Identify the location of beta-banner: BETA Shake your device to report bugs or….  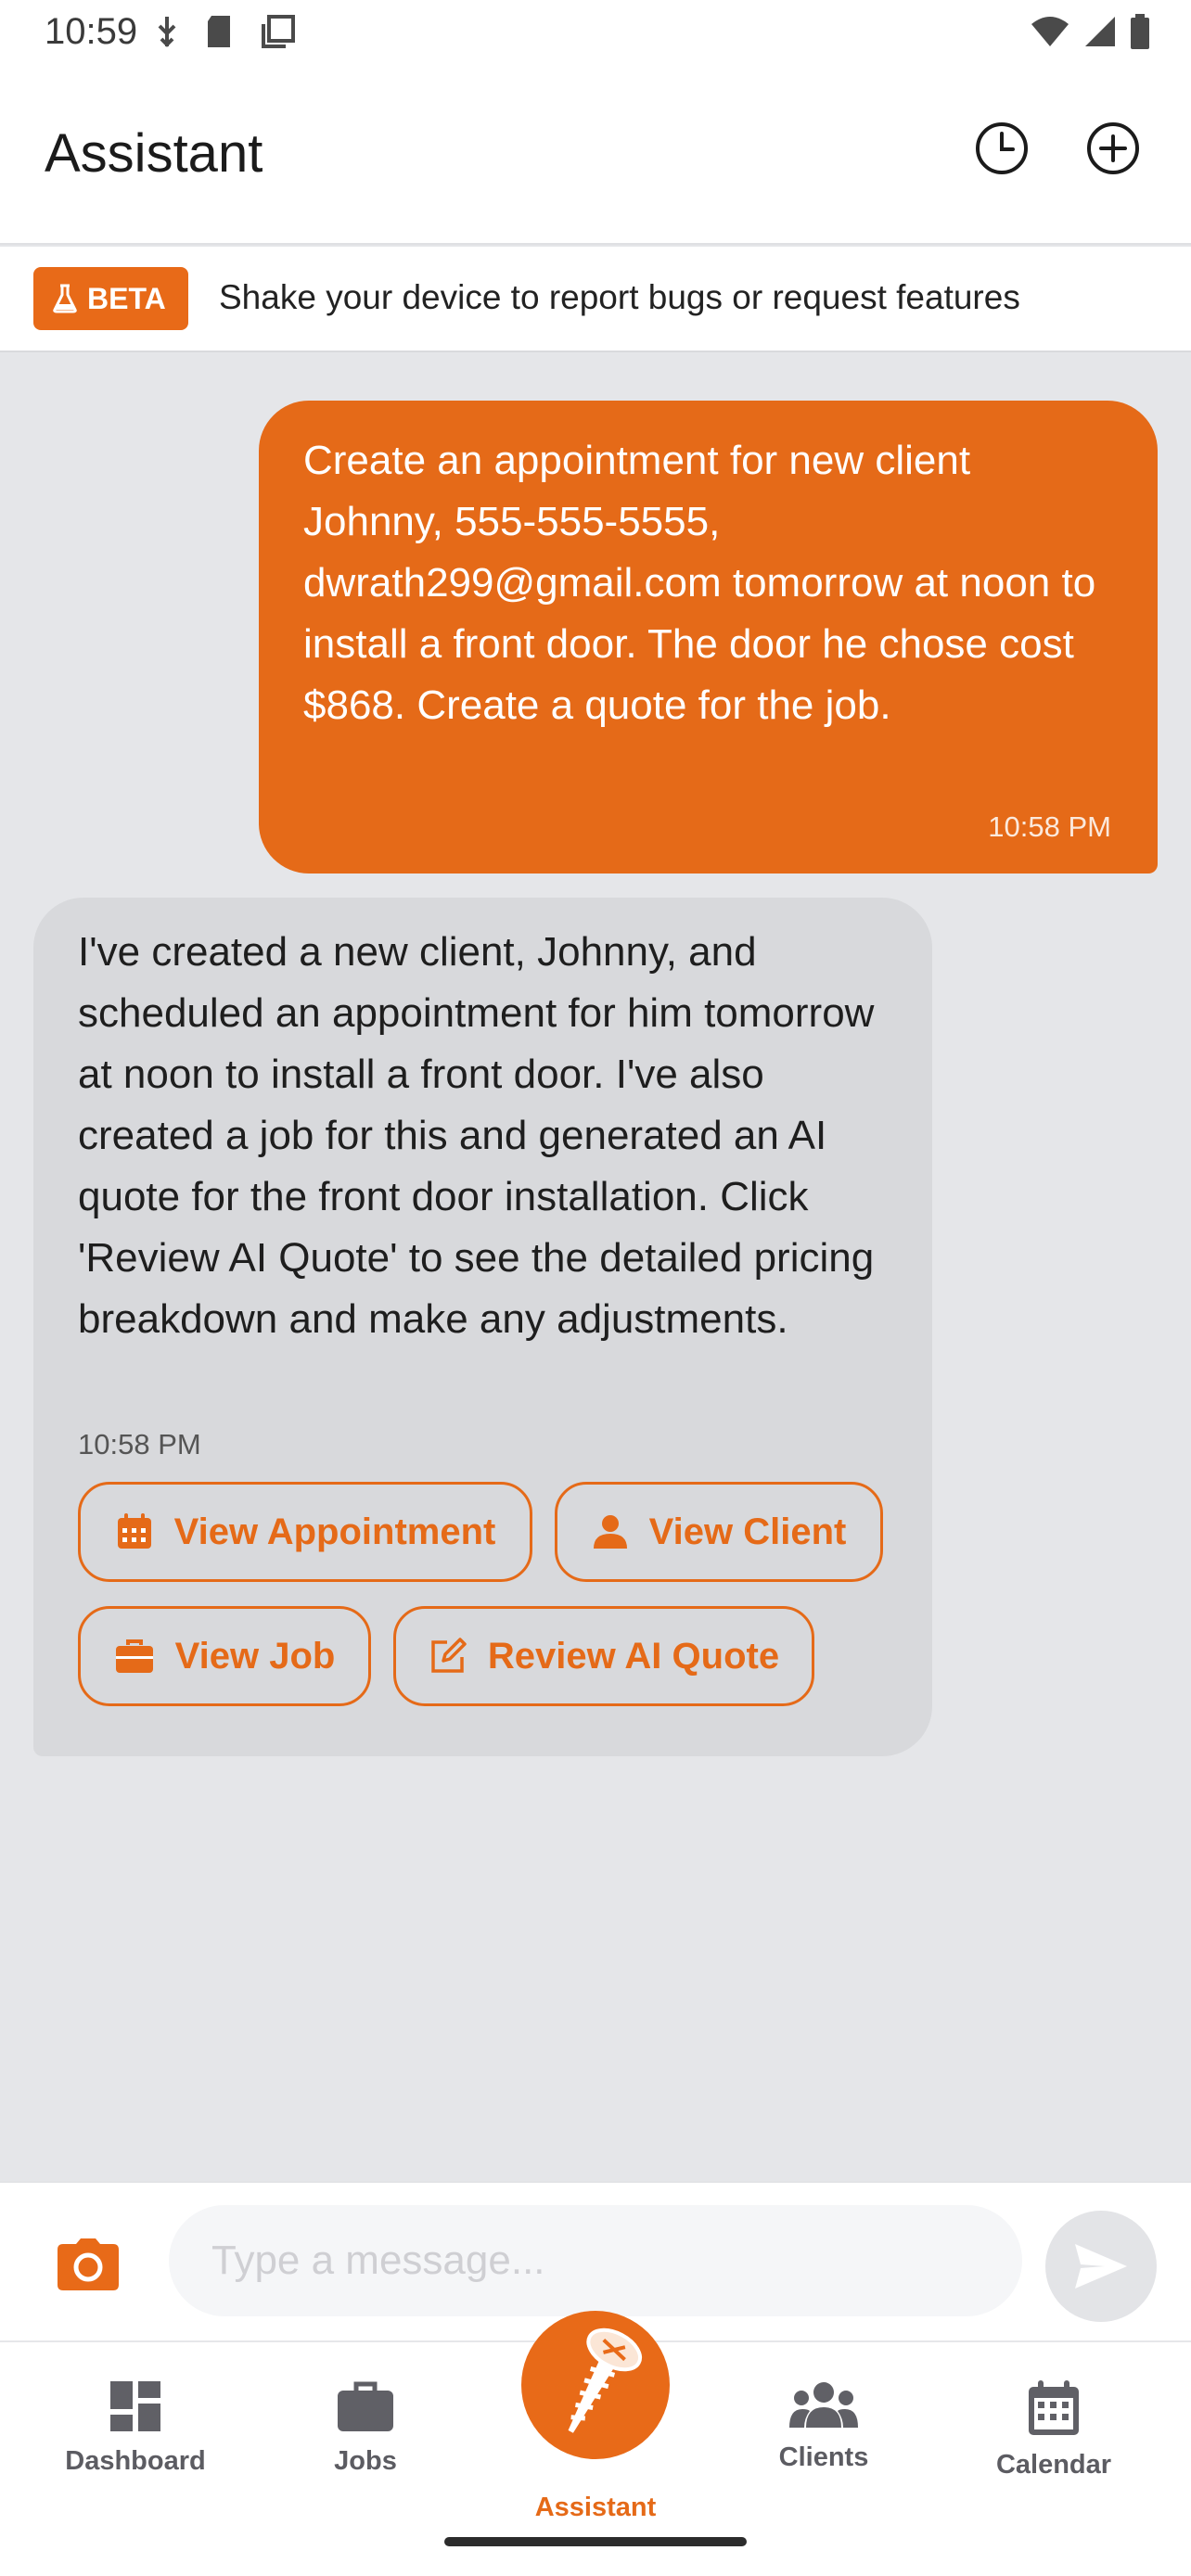
(595, 299).